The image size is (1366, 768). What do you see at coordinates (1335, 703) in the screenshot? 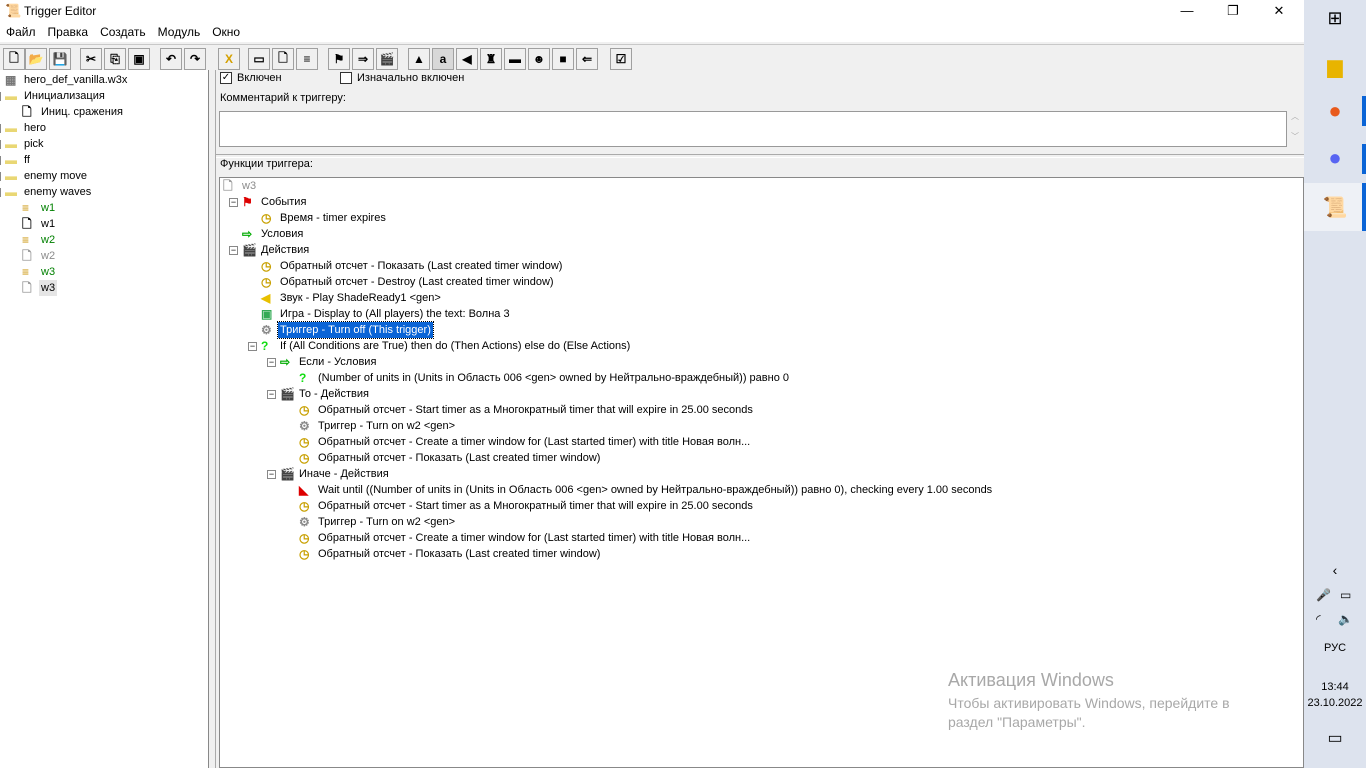
I see `clock-date: 23.10.2022` at bounding box center [1335, 703].